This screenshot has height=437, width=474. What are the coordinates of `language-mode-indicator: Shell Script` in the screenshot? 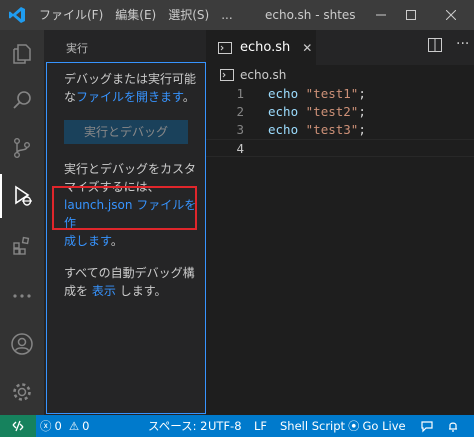 It's located at (312, 426).